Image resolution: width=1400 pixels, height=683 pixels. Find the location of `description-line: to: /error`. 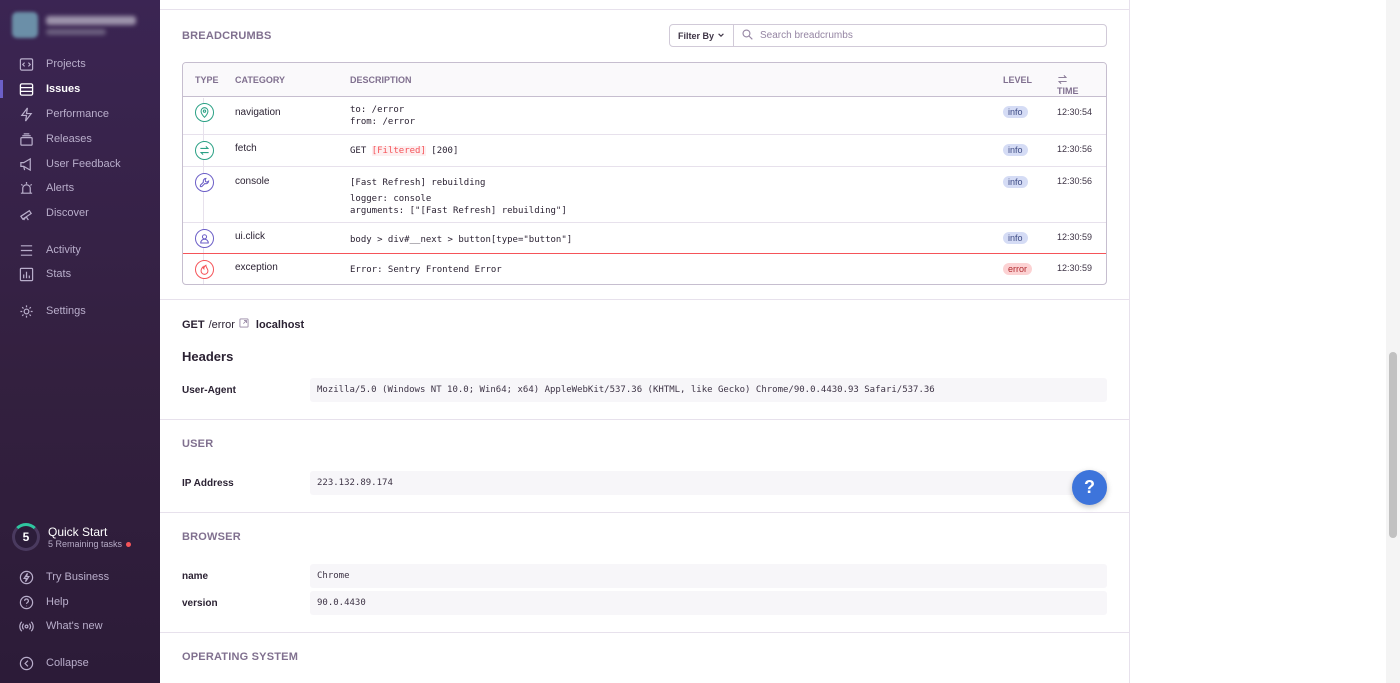

description-line: to: /error is located at coordinates (377, 110).